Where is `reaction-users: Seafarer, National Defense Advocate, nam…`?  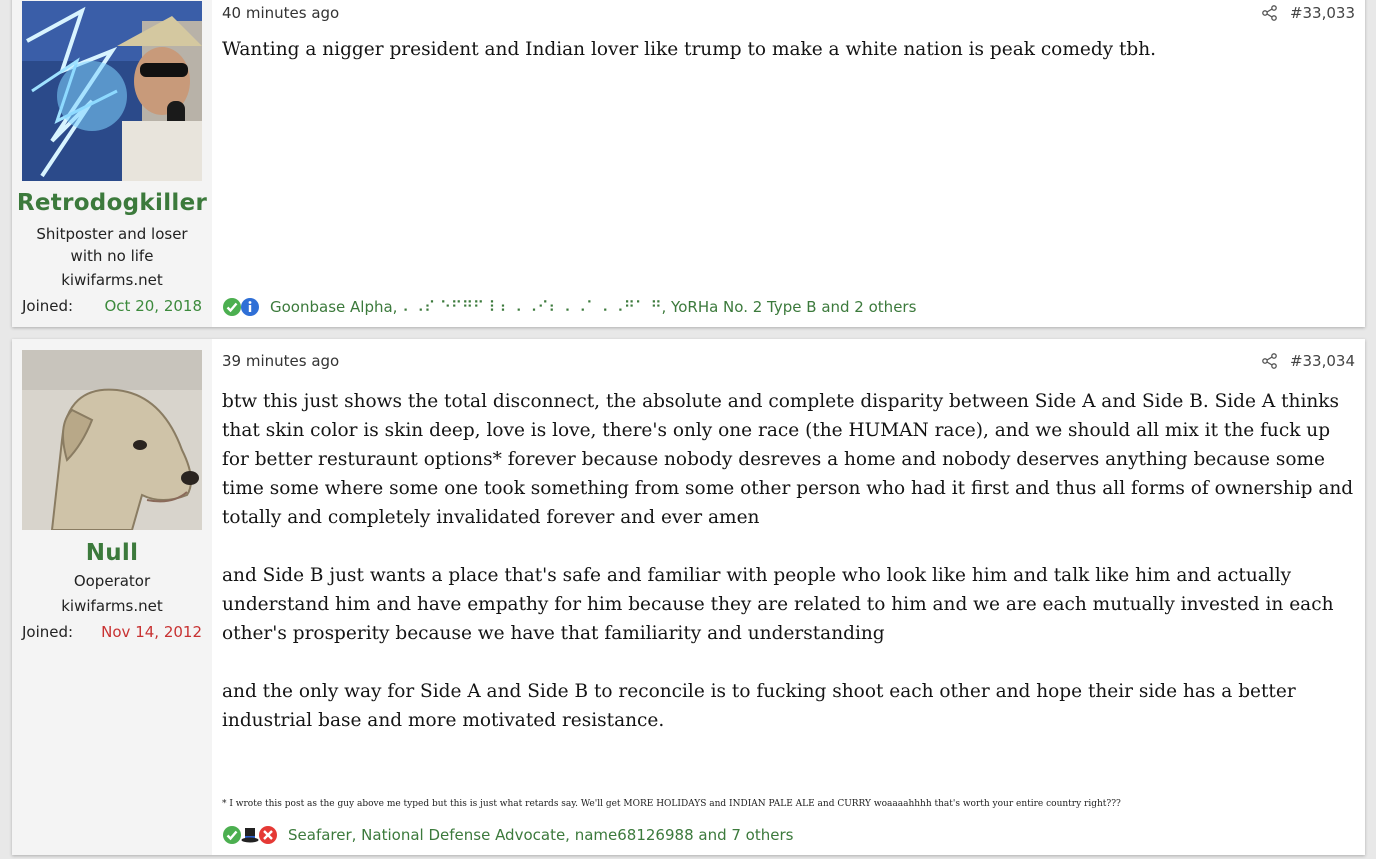
reaction-users: Seafarer, National Defense Advocate, nam… is located at coordinates (540, 835).